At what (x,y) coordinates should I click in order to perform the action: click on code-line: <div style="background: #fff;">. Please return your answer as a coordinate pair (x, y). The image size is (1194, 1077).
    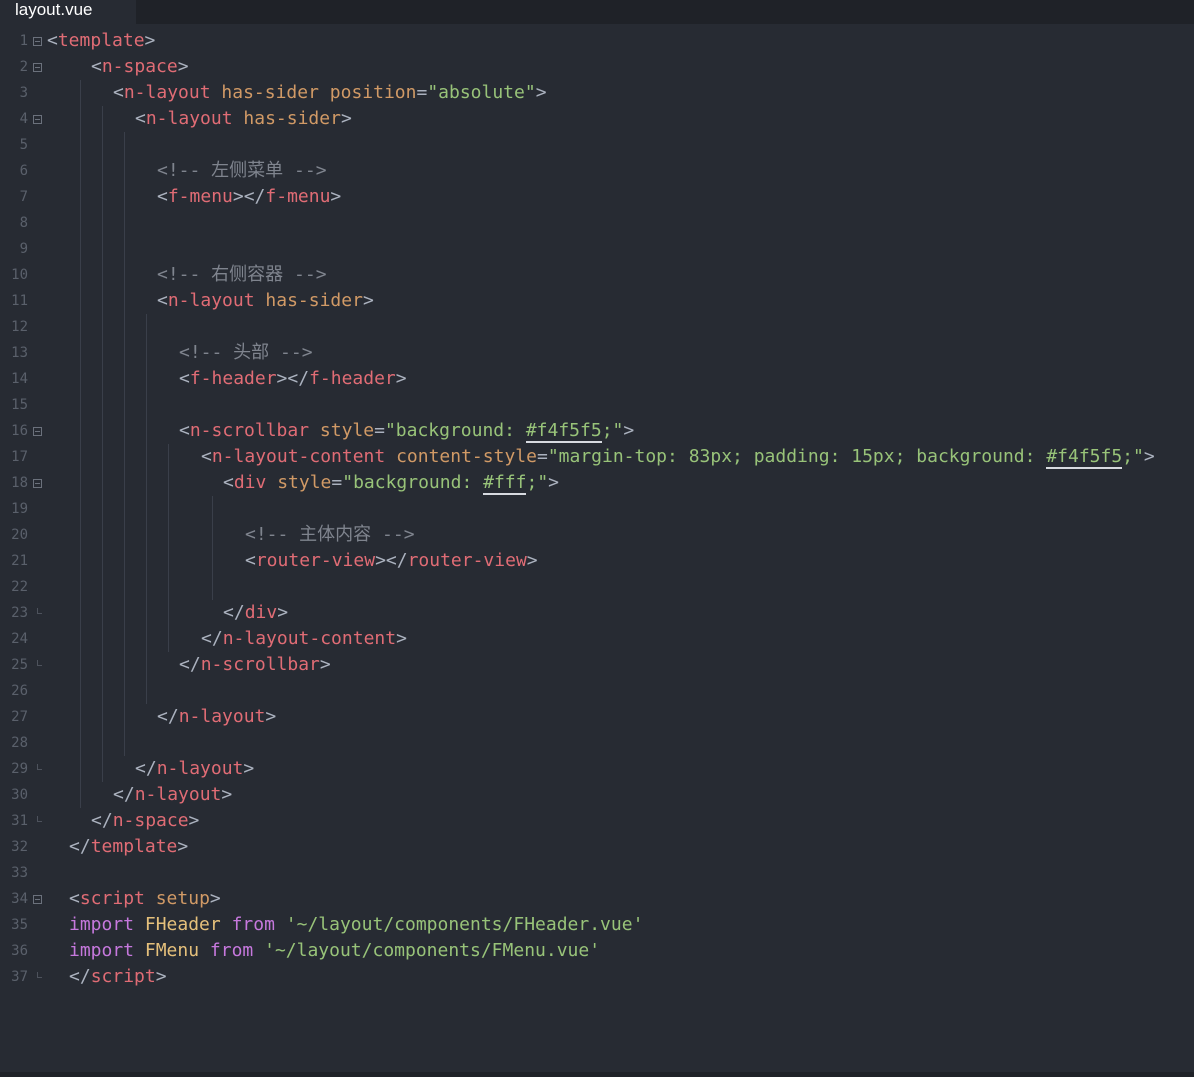
    Looking at the image, I should click on (391, 483).